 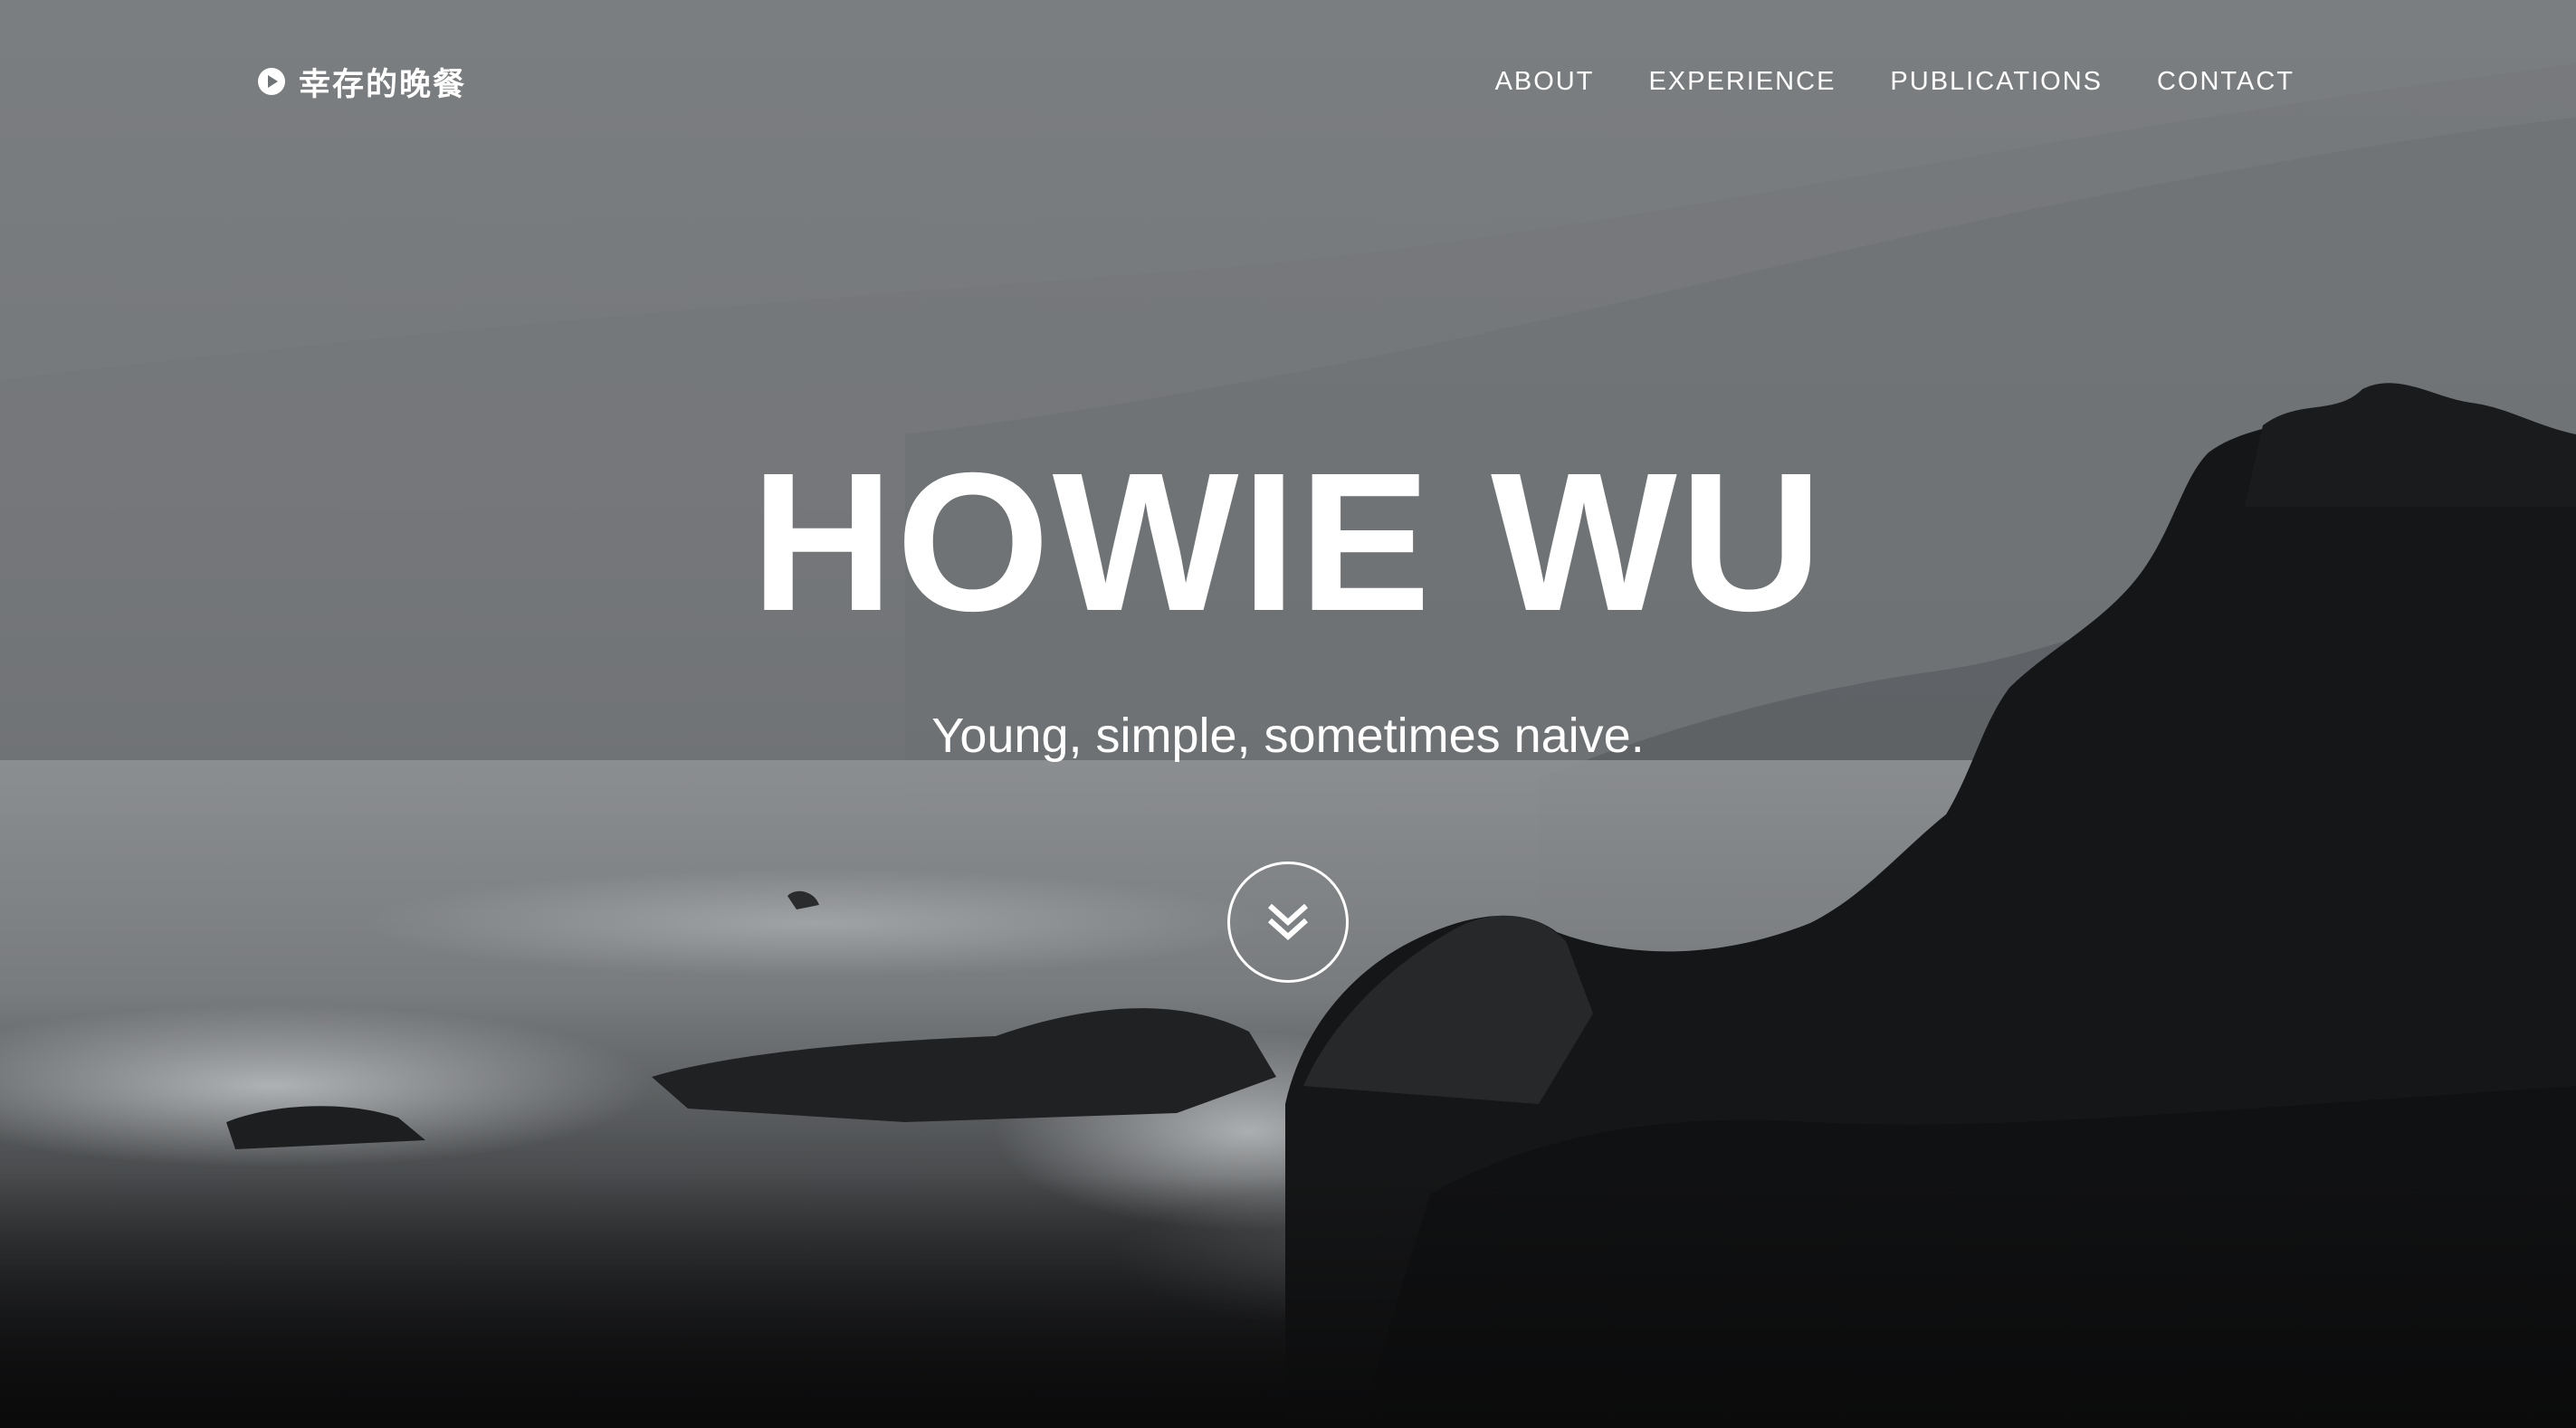 What do you see at coordinates (1288, 736) in the screenshot?
I see `hero-subtitle: Young, simple, sometimes naive.` at bounding box center [1288, 736].